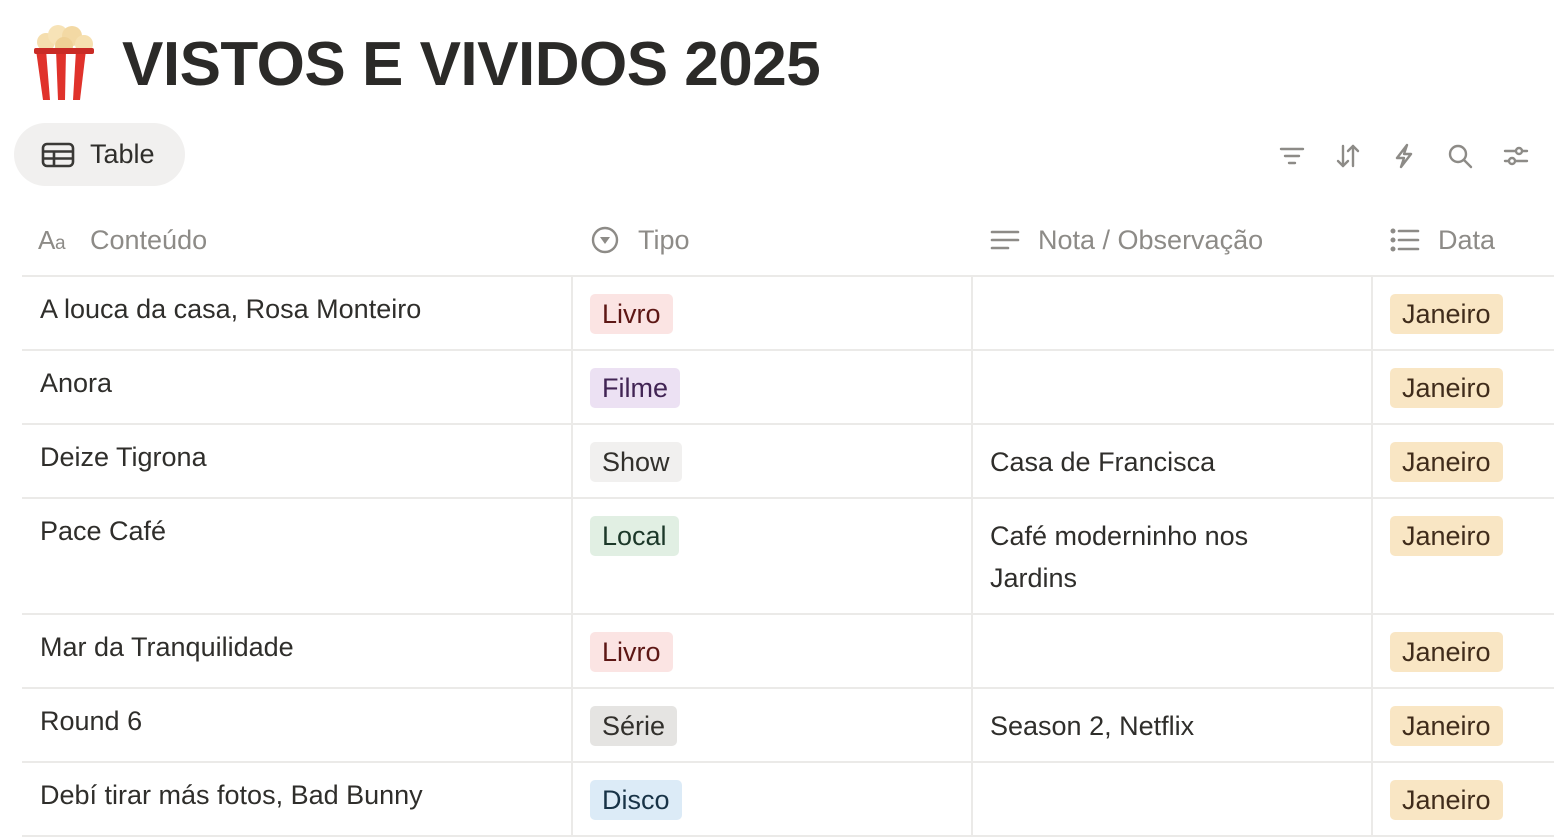  I want to click on view-tab-table: Table, so click(99, 154).